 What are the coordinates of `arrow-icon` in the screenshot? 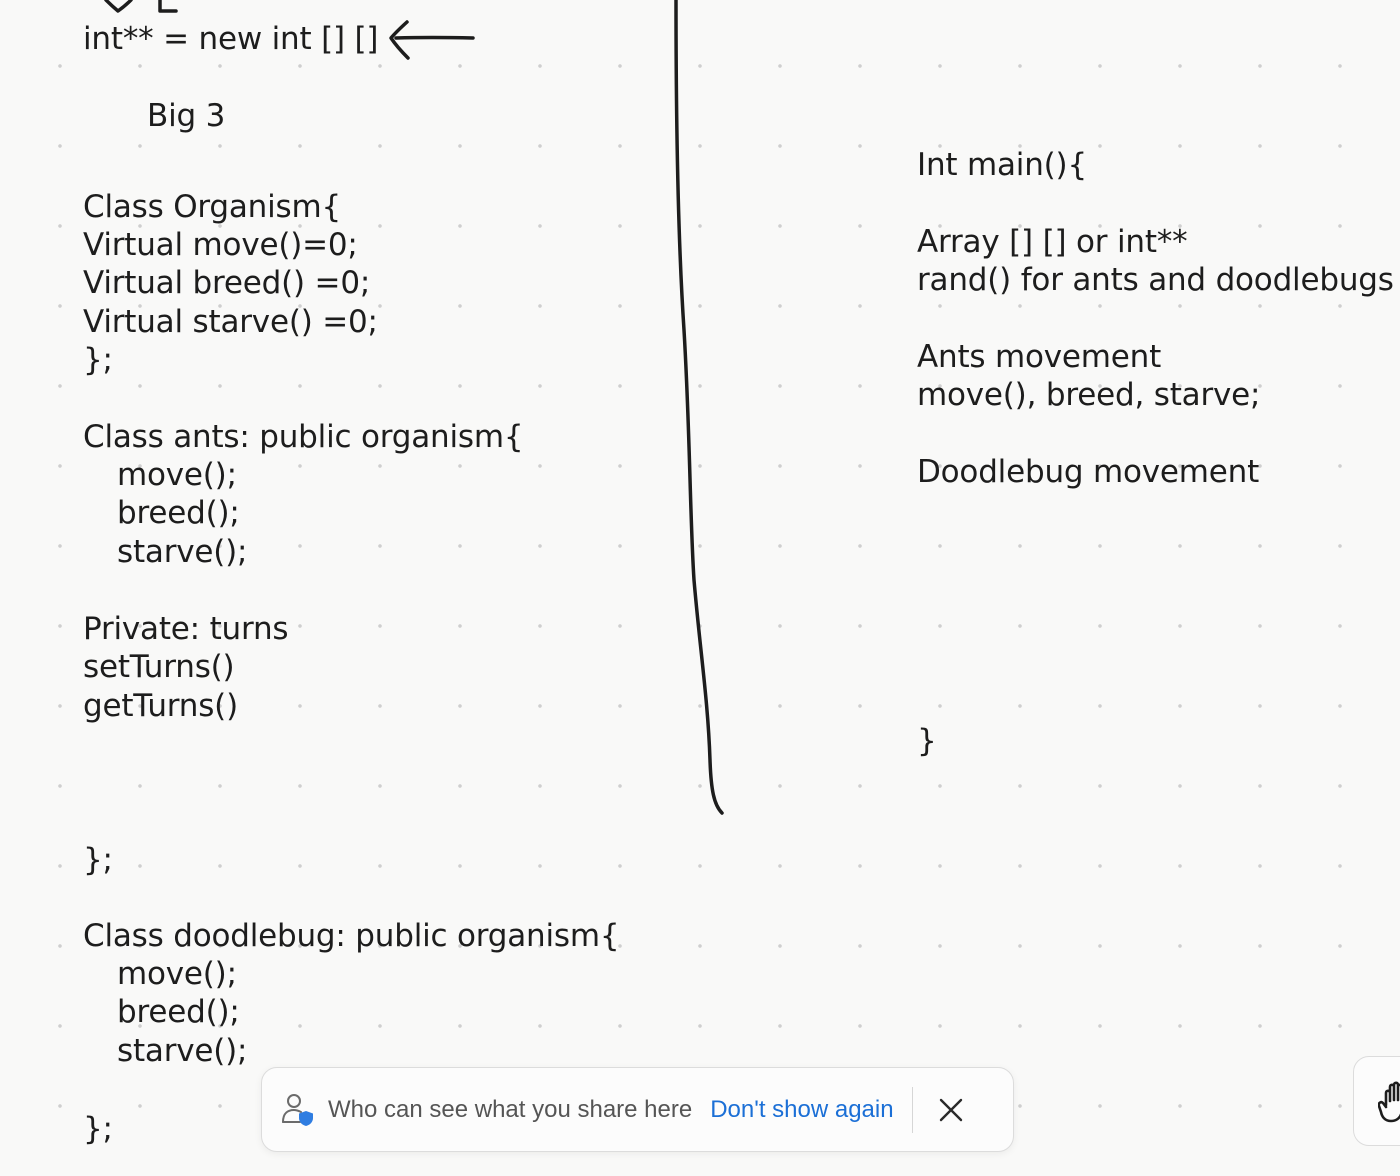 It's located at (399, 40).